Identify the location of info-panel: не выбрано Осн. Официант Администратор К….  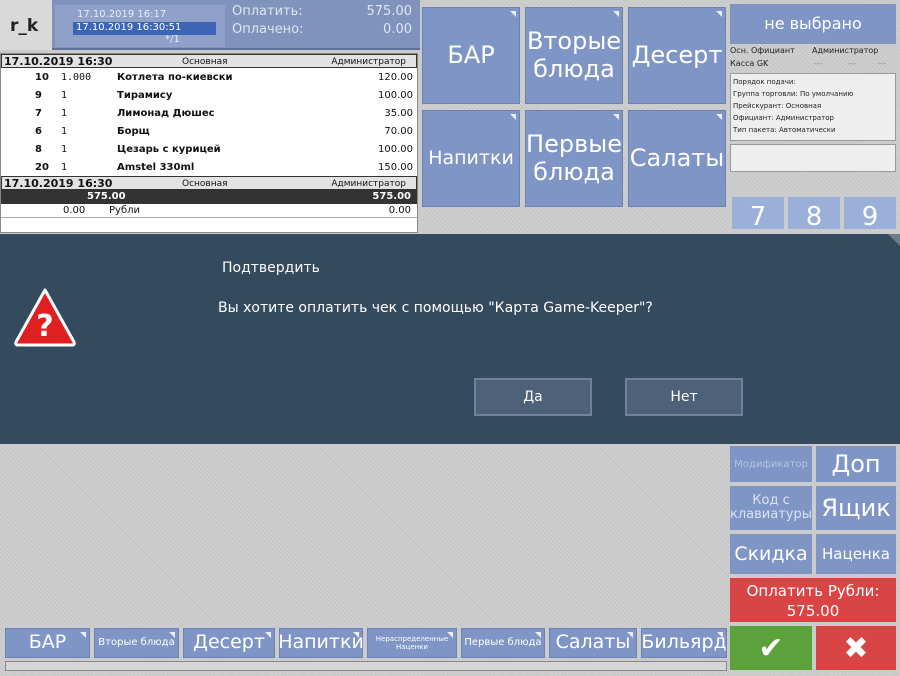
(813, 99).